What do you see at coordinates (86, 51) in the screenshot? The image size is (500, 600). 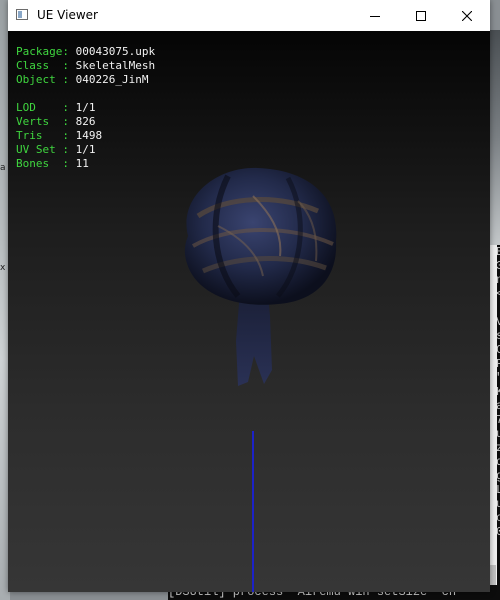 I see `info-row-package: Package: 00043075.upk` at bounding box center [86, 51].